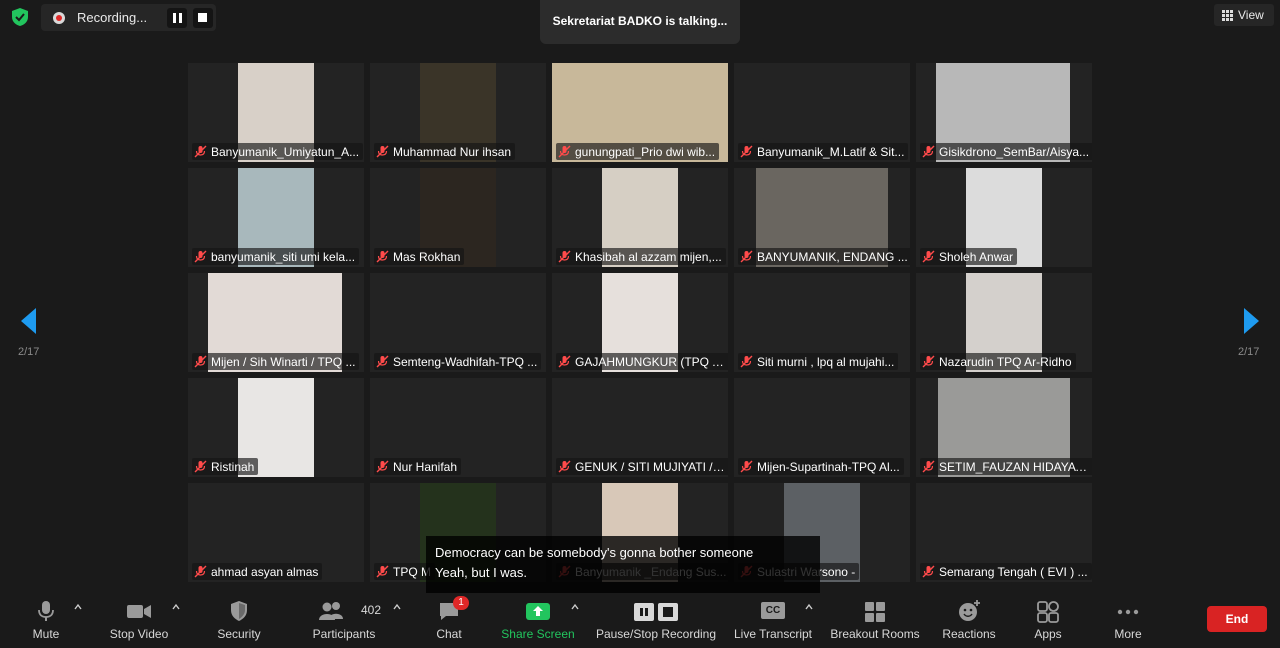 The width and height of the screenshot is (1280, 648). Describe the element at coordinates (139, 621) in the screenshot. I see `stop-video-button: Stop Video` at that location.